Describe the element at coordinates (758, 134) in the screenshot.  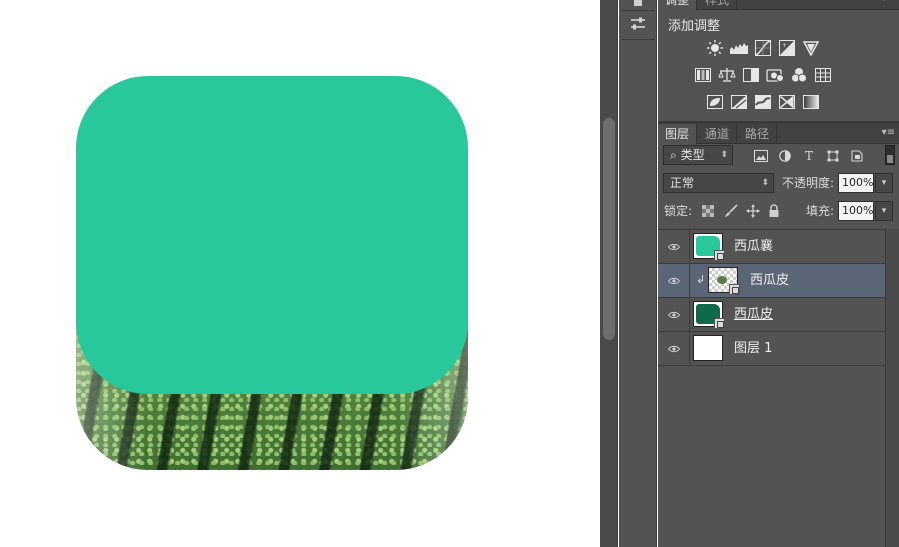
I see `tab-paths: 路径` at that location.